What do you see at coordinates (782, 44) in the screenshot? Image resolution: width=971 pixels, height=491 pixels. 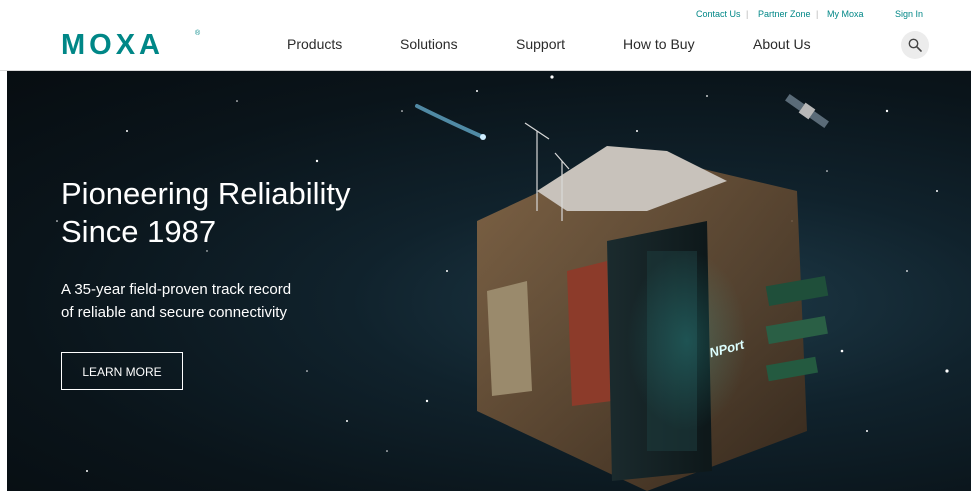 I see `nav-item-about-us: About Us` at bounding box center [782, 44].